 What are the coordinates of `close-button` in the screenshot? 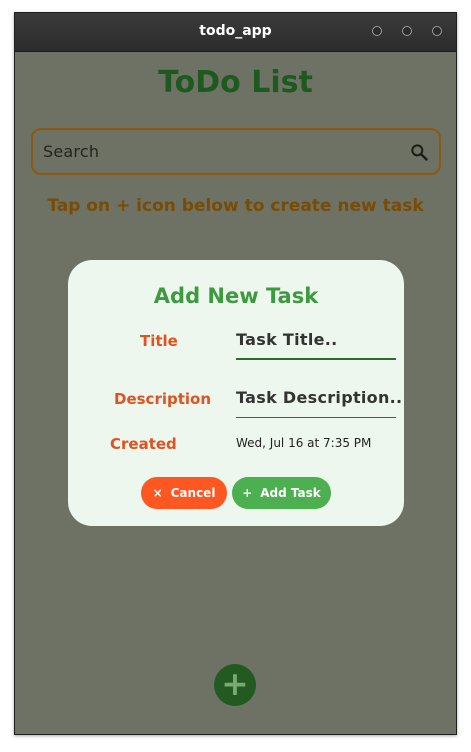 It's located at (437, 31).